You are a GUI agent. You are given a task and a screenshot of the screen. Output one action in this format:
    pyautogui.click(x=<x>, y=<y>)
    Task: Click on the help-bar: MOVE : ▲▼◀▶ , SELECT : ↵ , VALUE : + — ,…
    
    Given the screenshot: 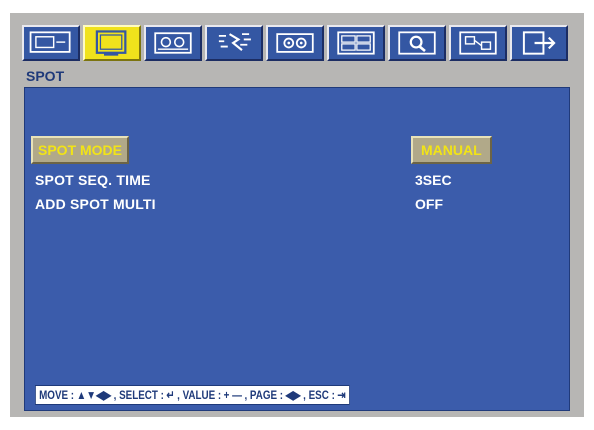 What is the action you would take?
    pyautogui.click(x=192, y=395)
    